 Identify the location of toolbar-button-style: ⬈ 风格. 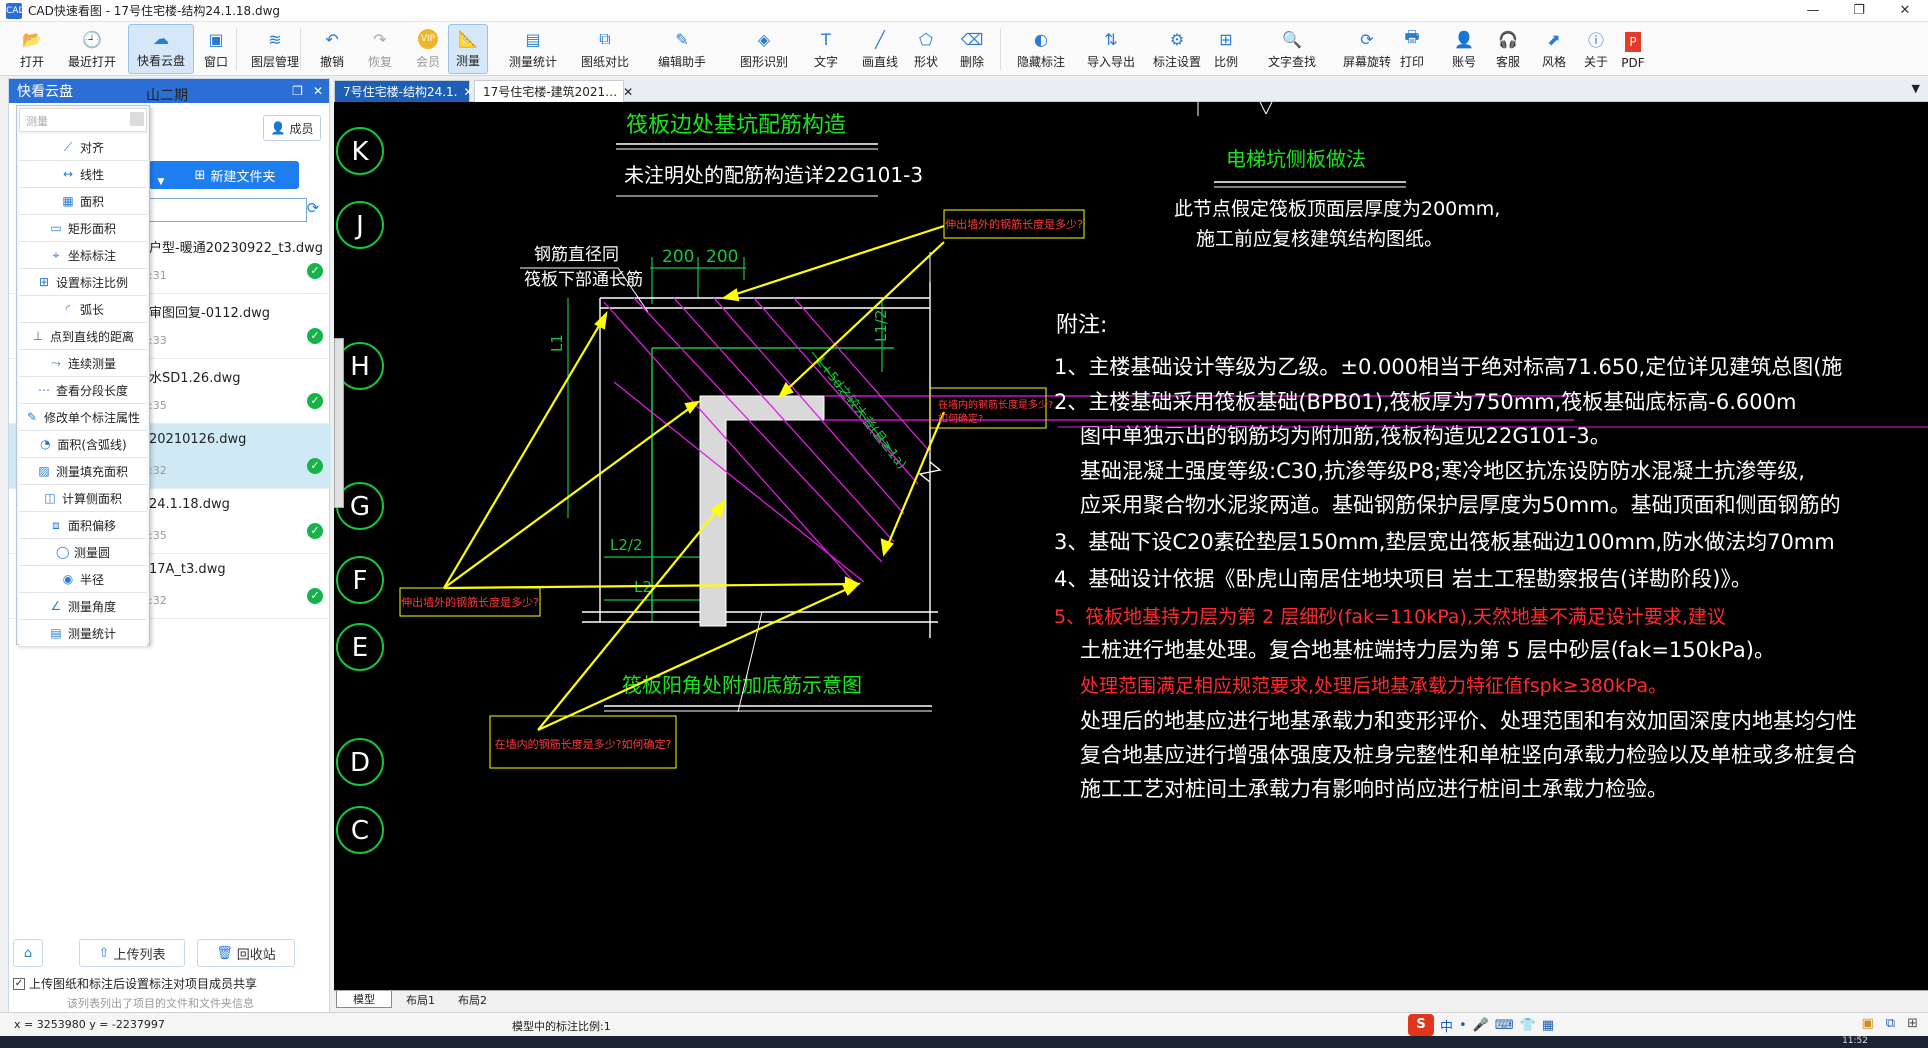
(1554, 49).